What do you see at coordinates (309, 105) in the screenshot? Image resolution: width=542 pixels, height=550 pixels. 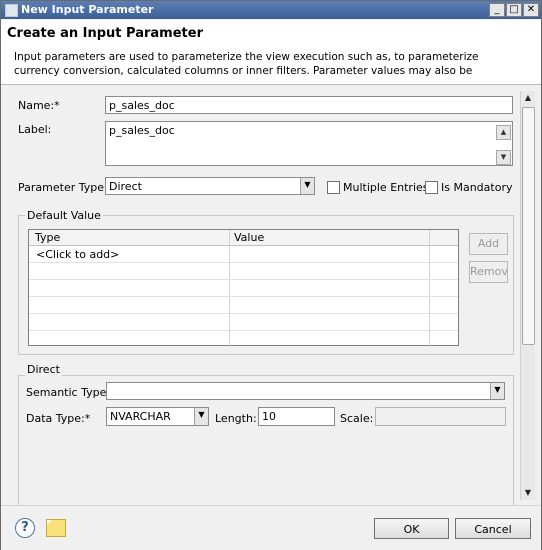 I see `name-field: p_sales_doc` at bounding box center [309, 105].